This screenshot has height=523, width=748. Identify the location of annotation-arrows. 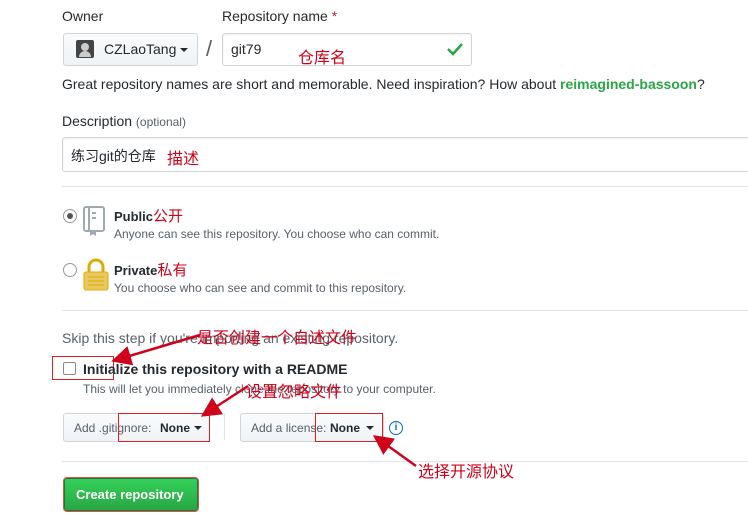
(264, 400).